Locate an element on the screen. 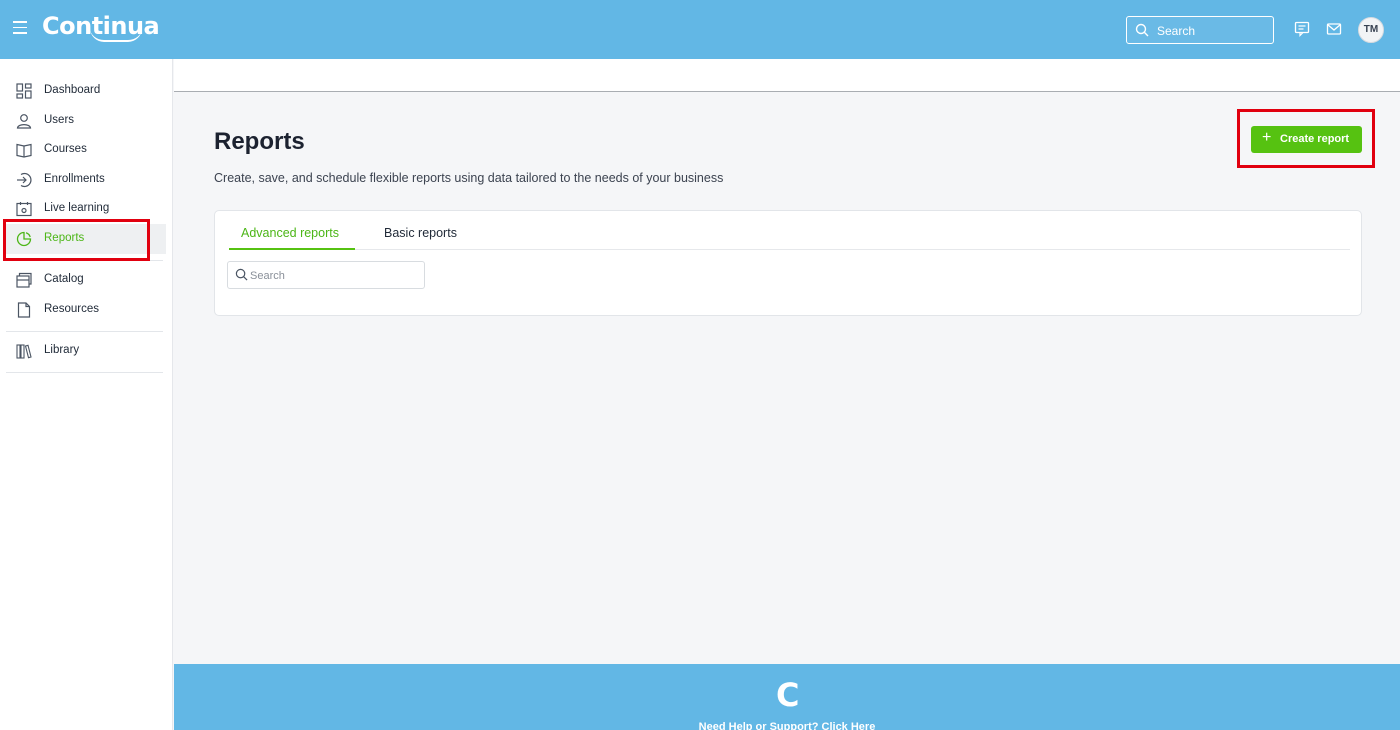  sidebar-item-resources: Resources is located at coordinates (86, 310).